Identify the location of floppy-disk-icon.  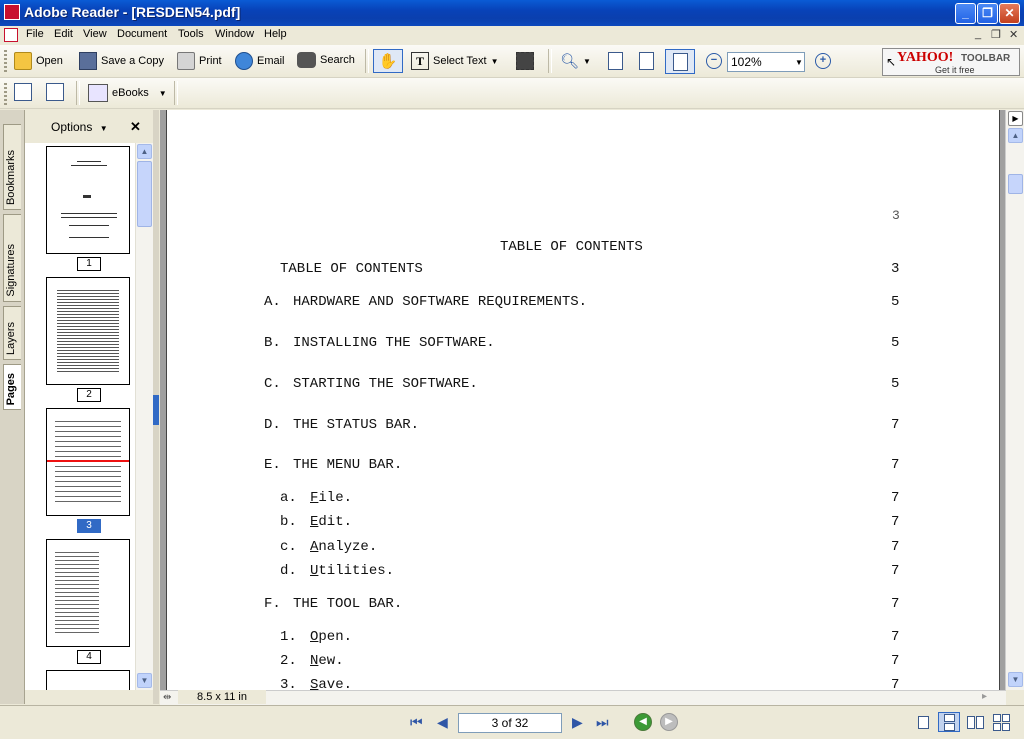
(88, 61).